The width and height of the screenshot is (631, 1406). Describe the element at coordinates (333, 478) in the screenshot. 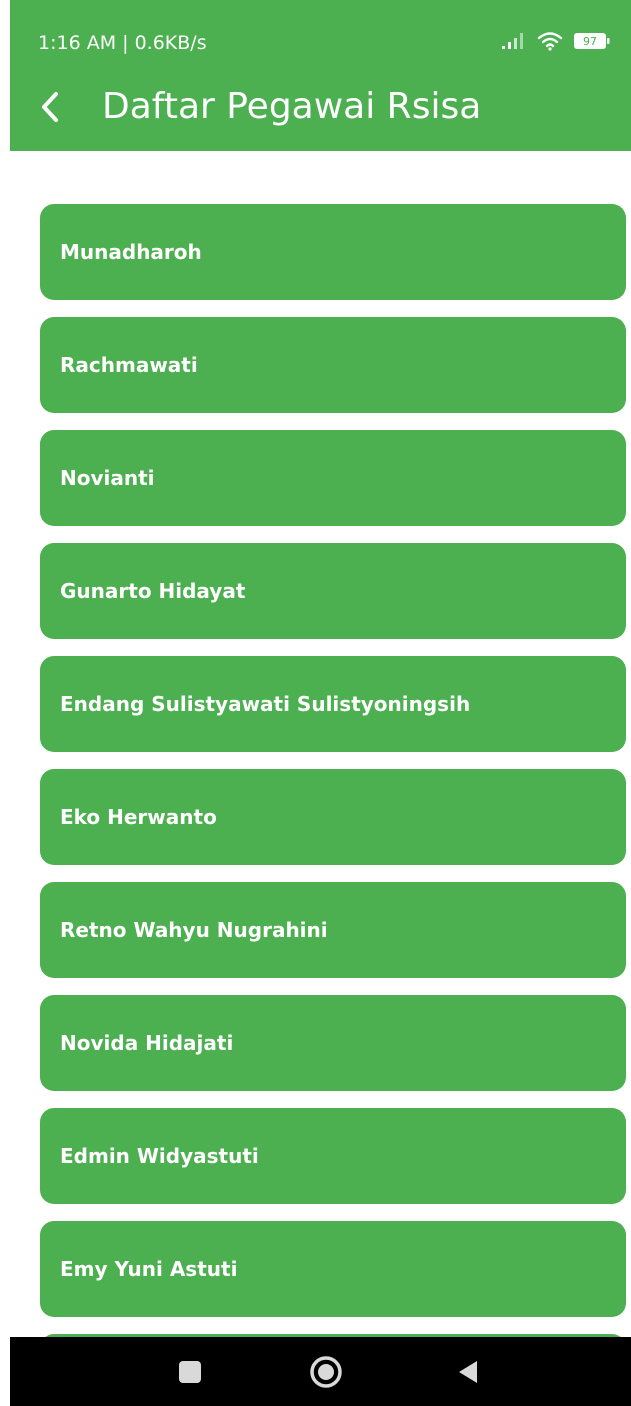

I see `list-item: Novianti` at that location.